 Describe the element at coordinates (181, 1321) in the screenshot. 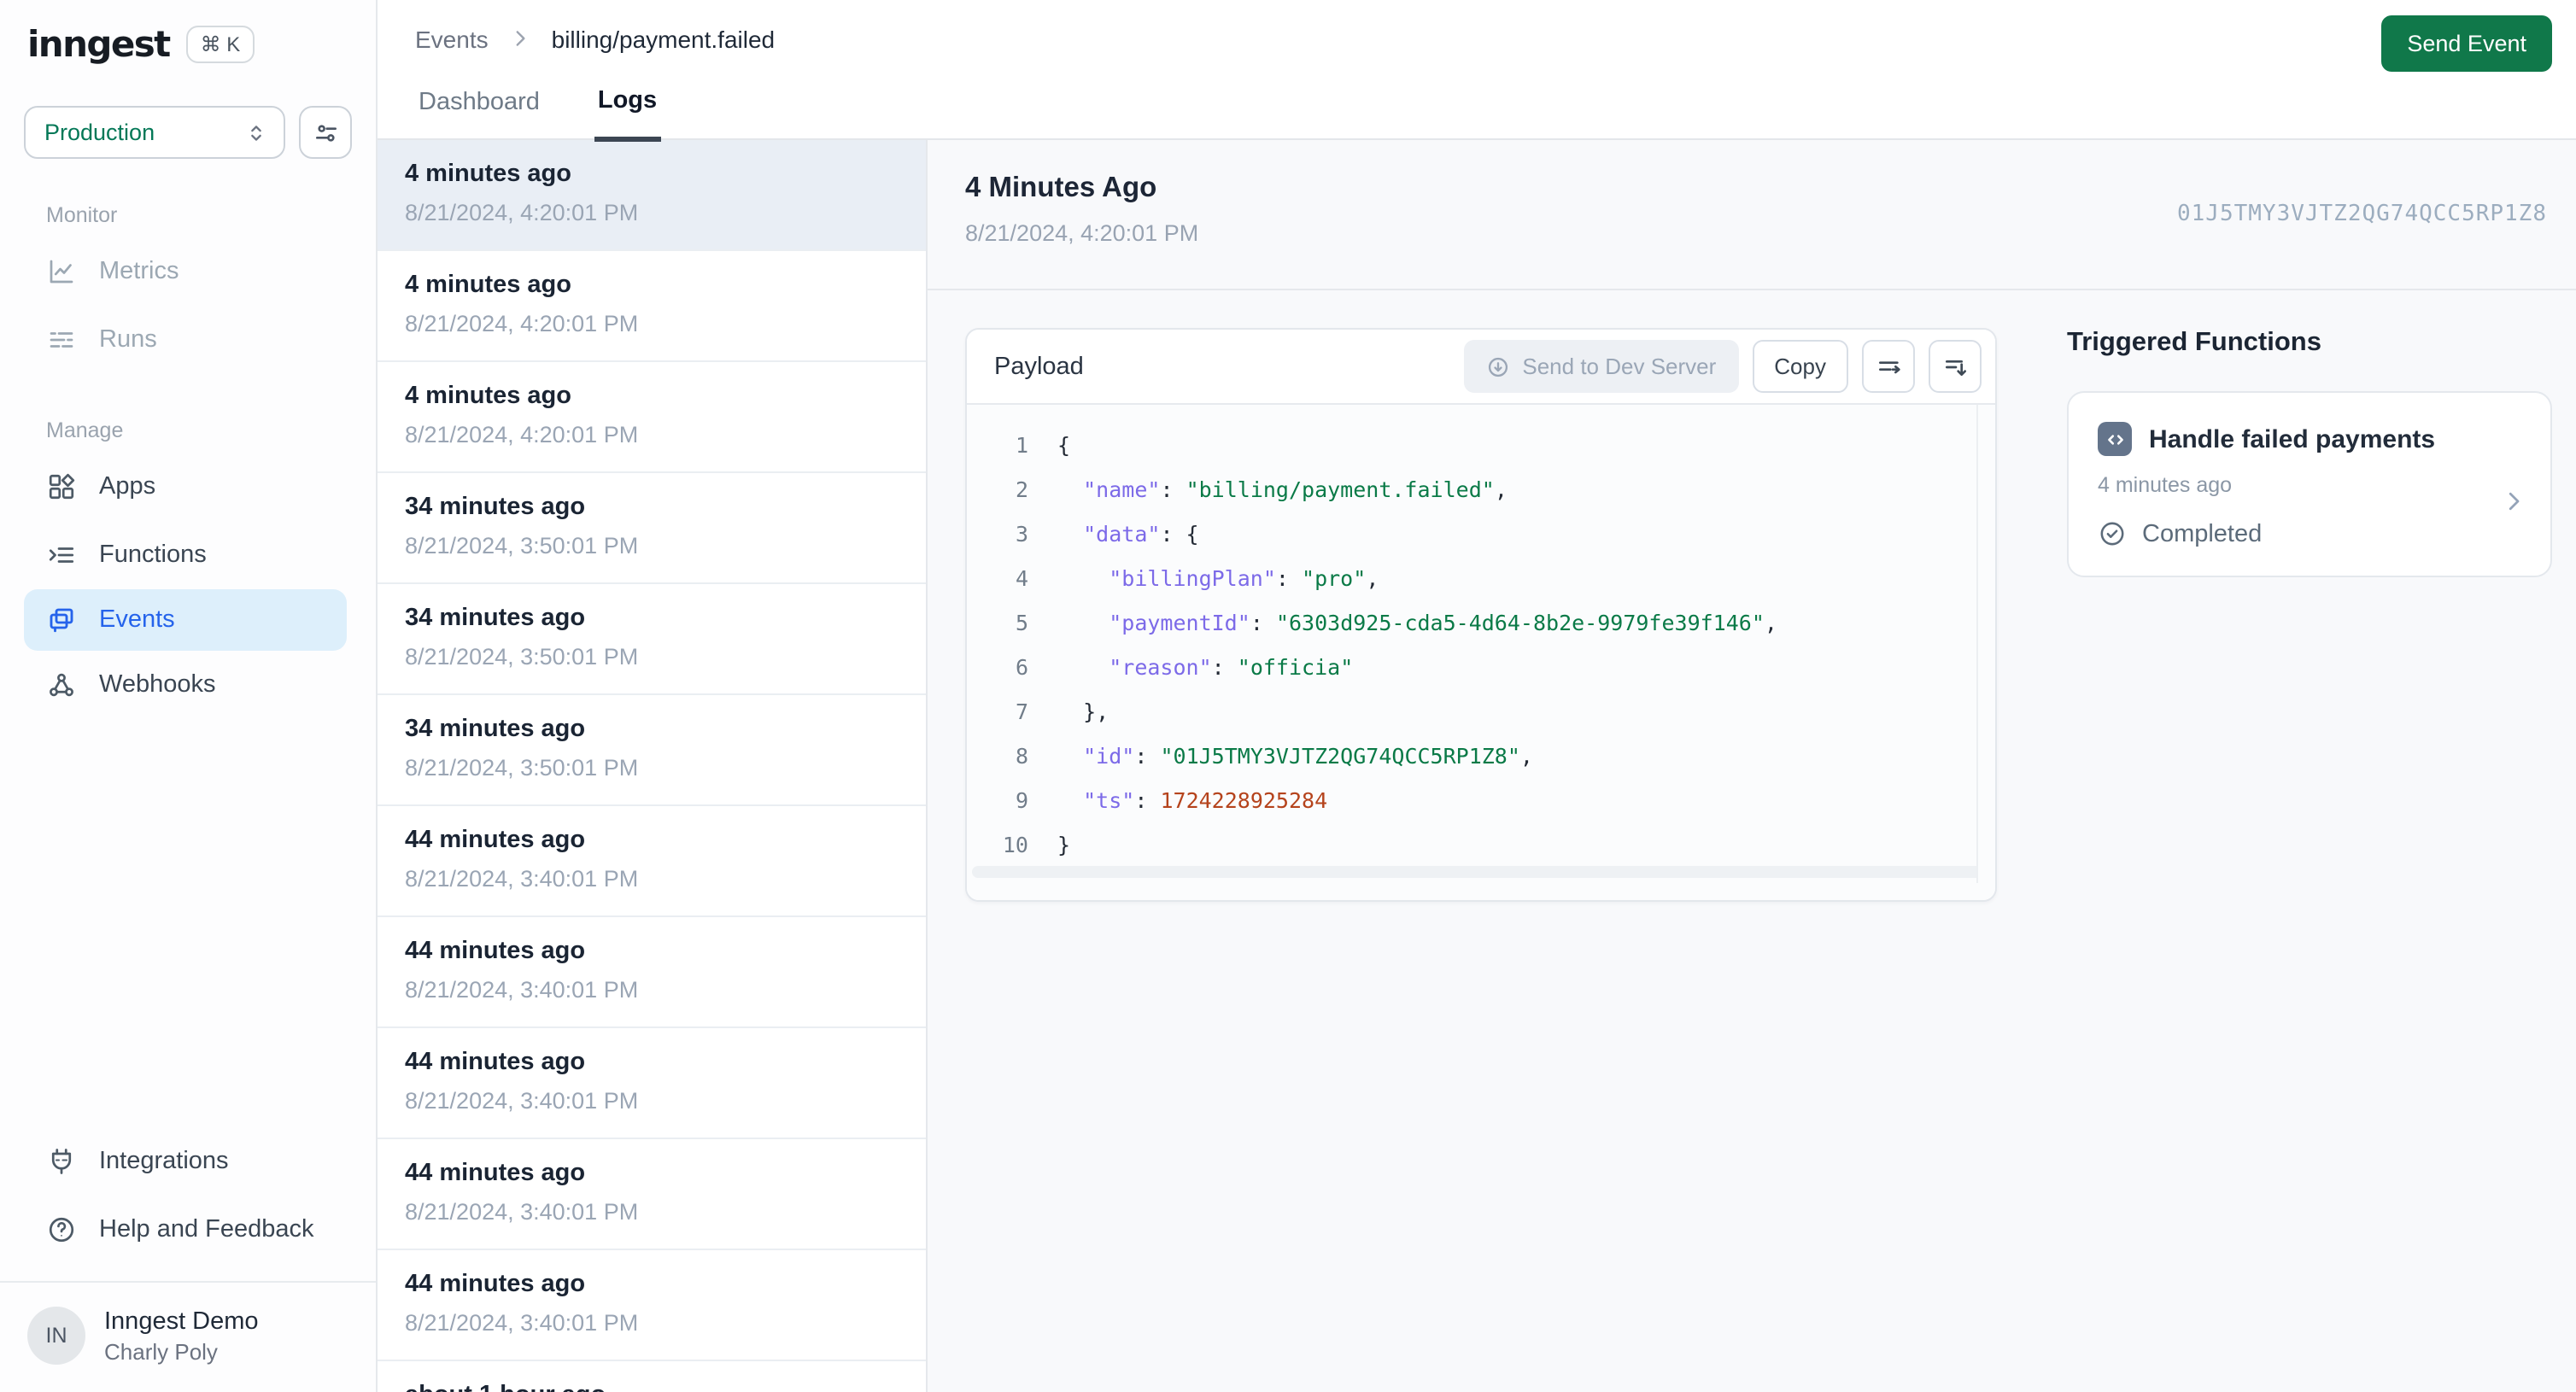

I see `user-org: Inngest Demo` at that location.